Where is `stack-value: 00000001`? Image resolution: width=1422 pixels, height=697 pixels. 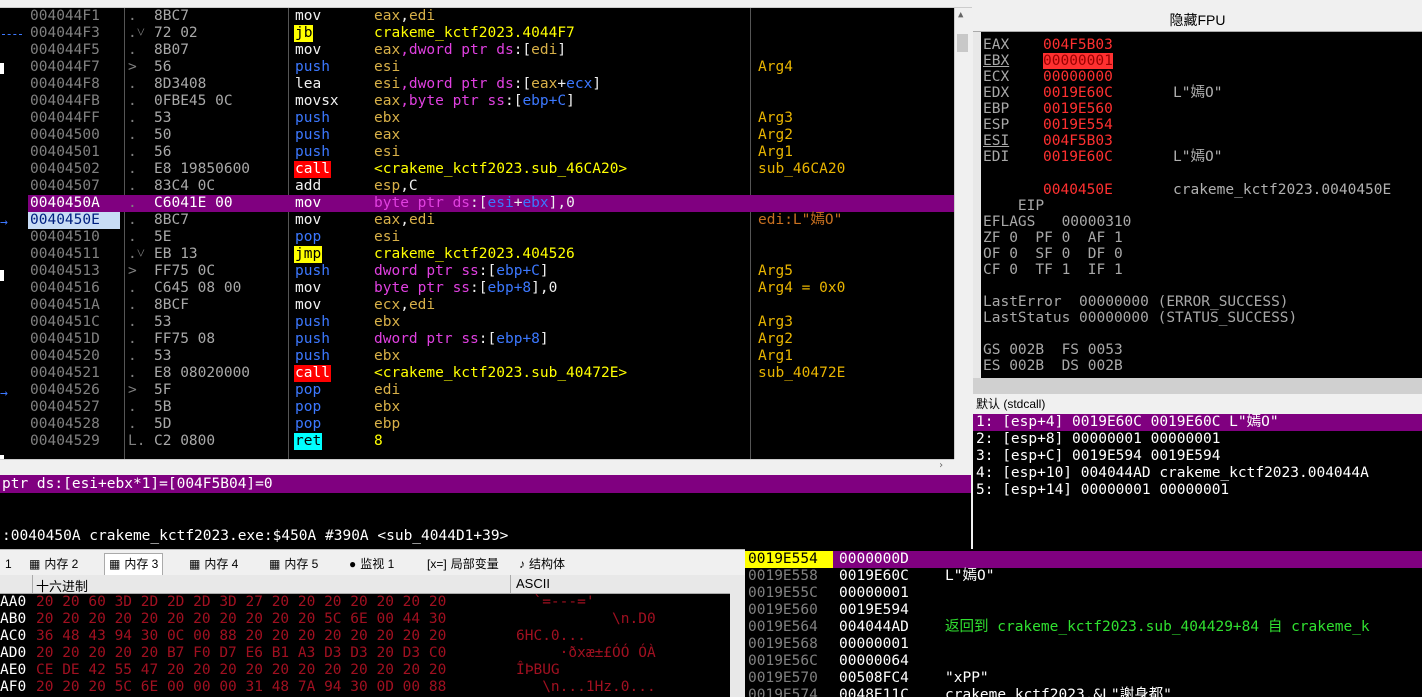 stack-value: 00000001 is located at coordinates (874, 644).